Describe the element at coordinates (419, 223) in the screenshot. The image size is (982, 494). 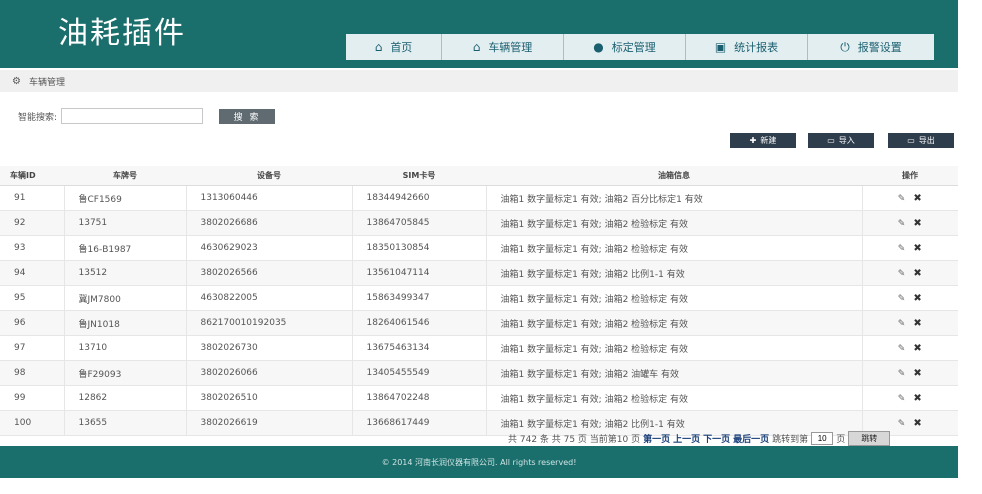
I see `cell-sim: 13864705845` at that location.